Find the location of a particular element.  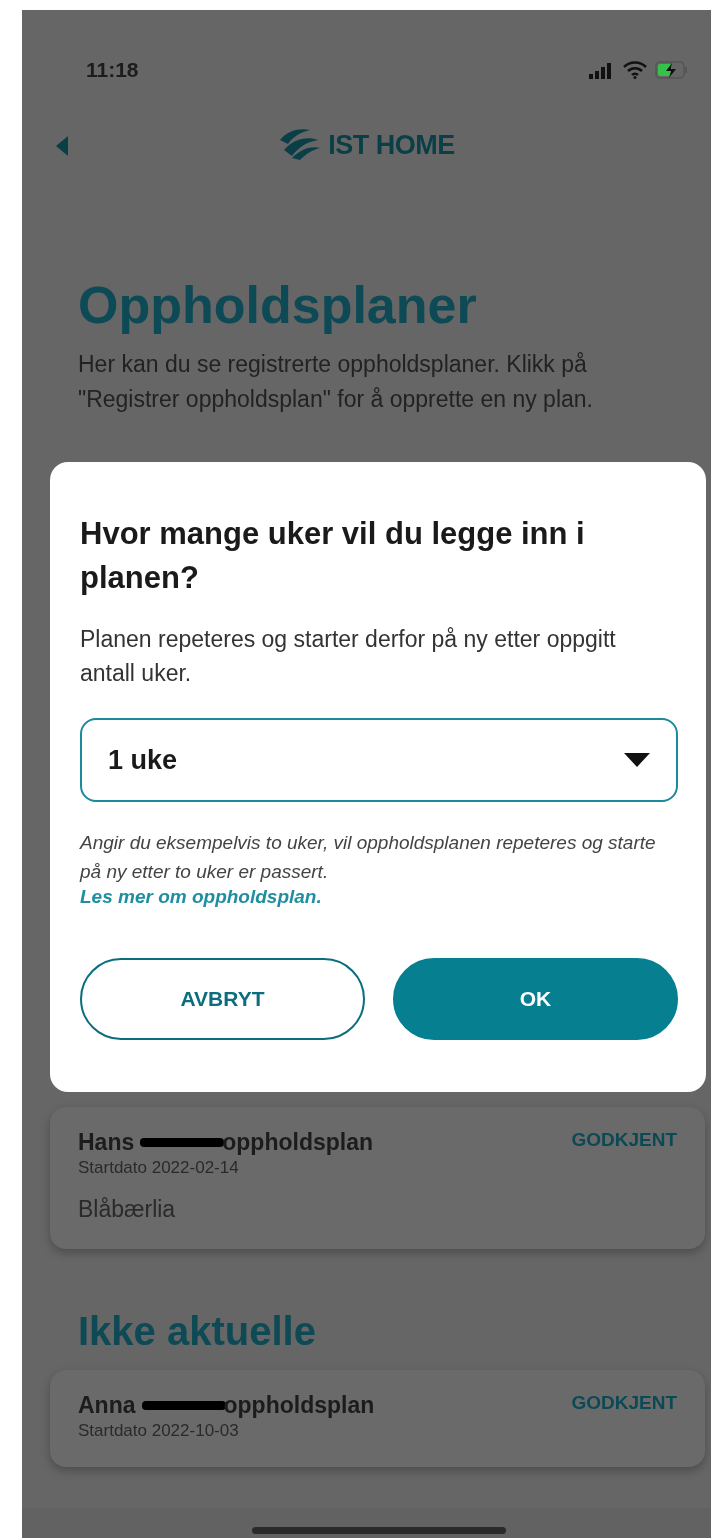

plan-card: Anna oppholdsplan GODKJENT Startdato 2022-10-03 is located at coordinates (377, 1418).